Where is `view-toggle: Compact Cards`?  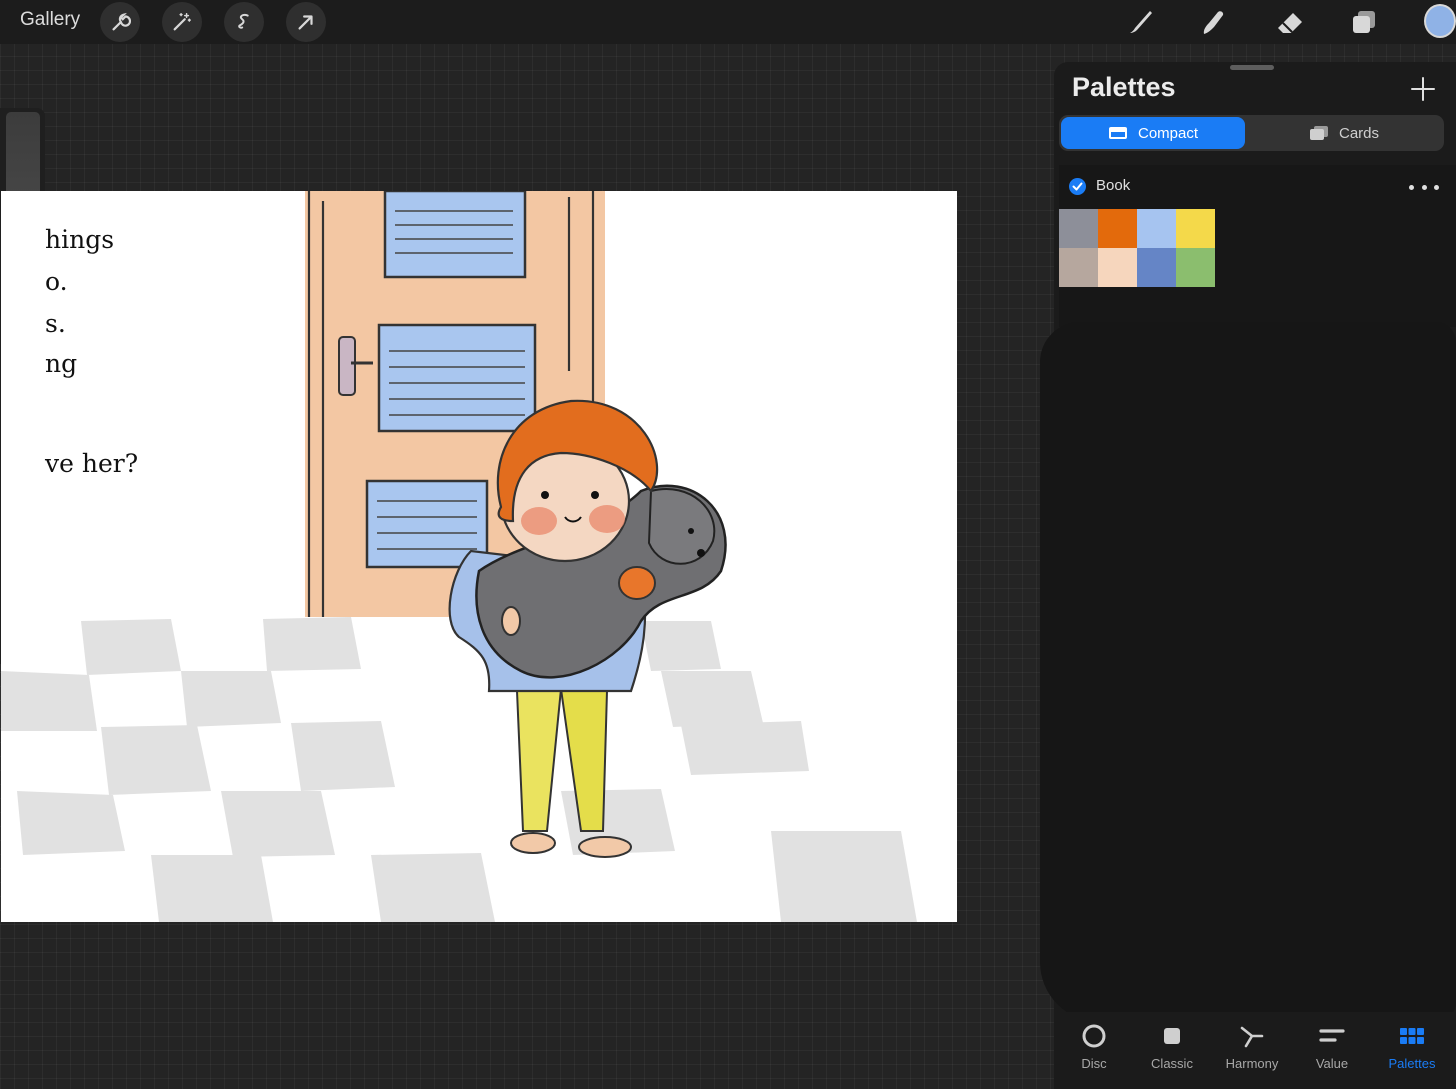
view-toggle: Compact Cards is located at coordinates (1251, 133).